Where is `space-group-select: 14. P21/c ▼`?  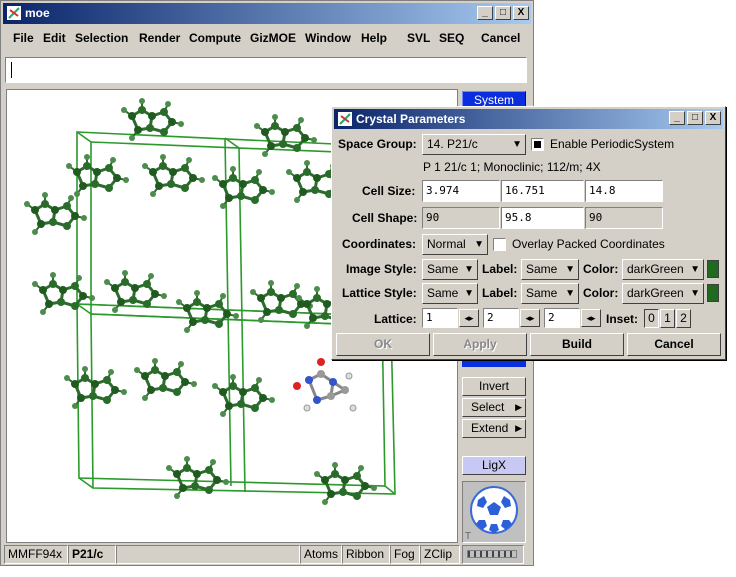
space-group-select: 14. P21/c ▼ is located at coordinates (474, 144).